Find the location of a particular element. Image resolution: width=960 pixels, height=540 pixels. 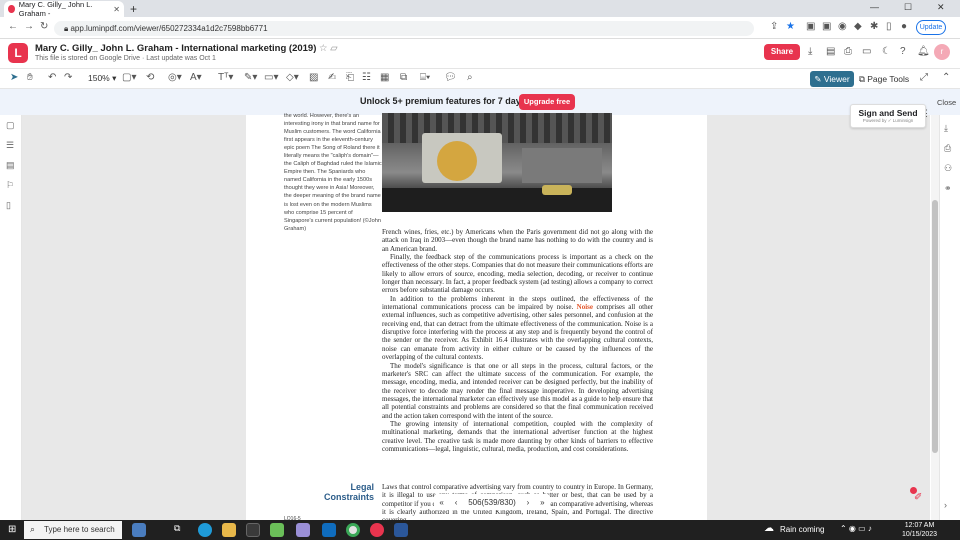

move-folder-icon: ▱ is located at coordinates (333, 48).